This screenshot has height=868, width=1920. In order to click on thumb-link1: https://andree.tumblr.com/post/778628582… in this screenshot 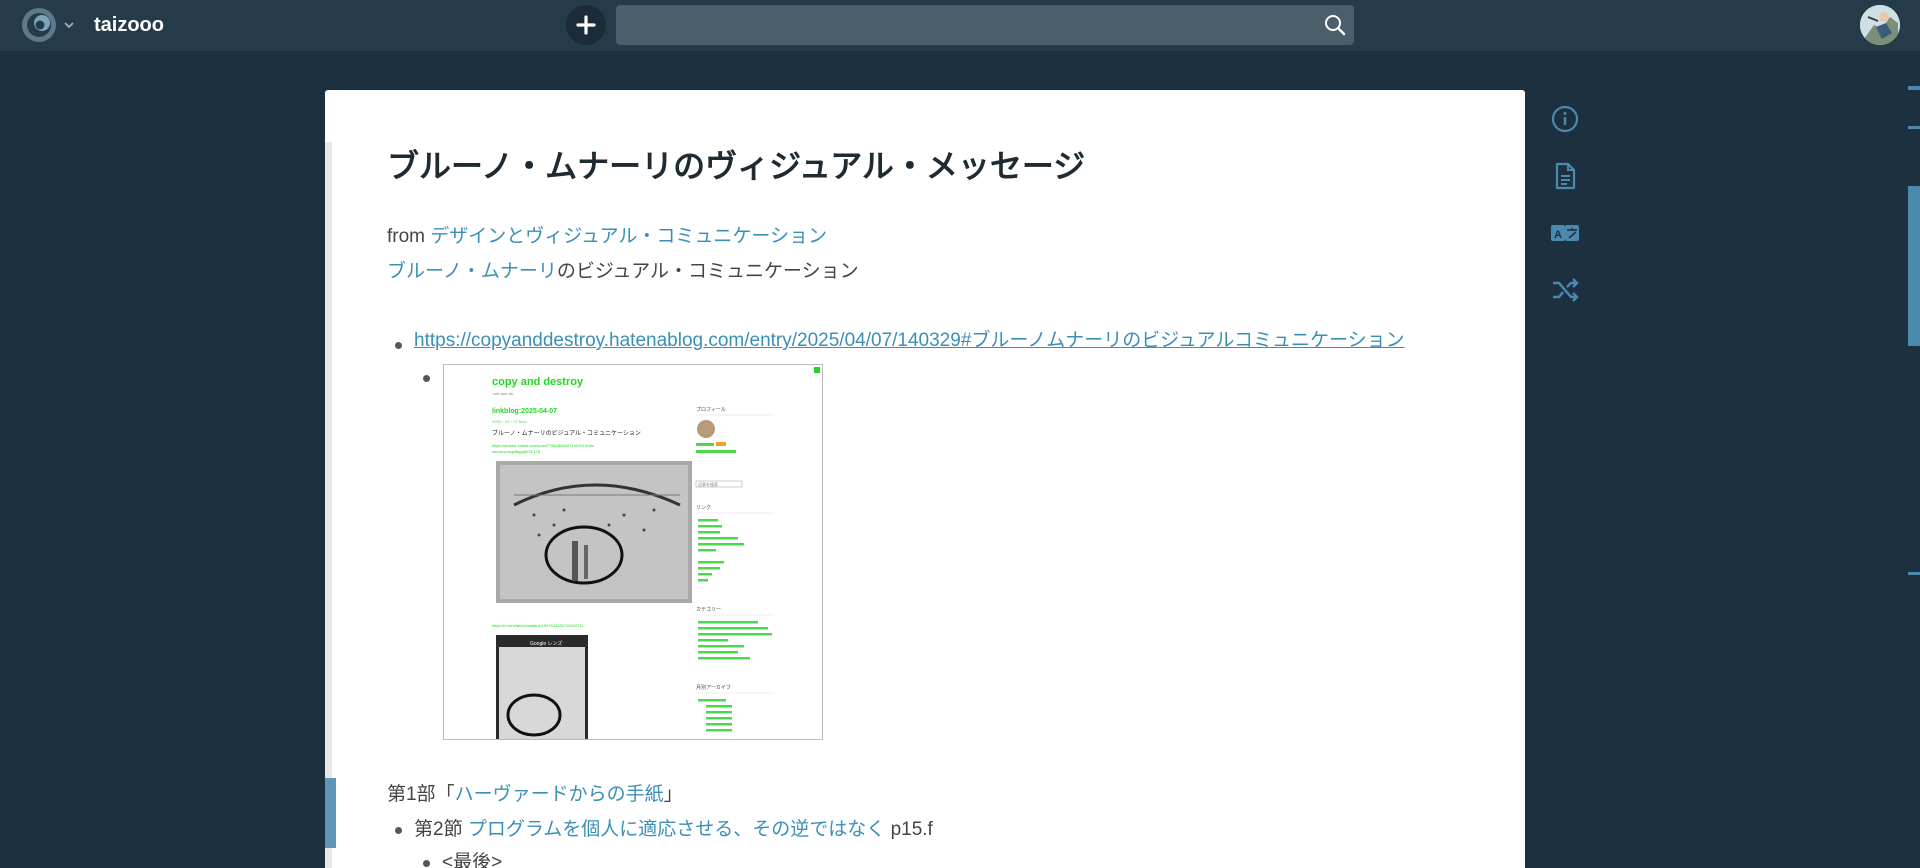, I will do `click(543, 445)`.